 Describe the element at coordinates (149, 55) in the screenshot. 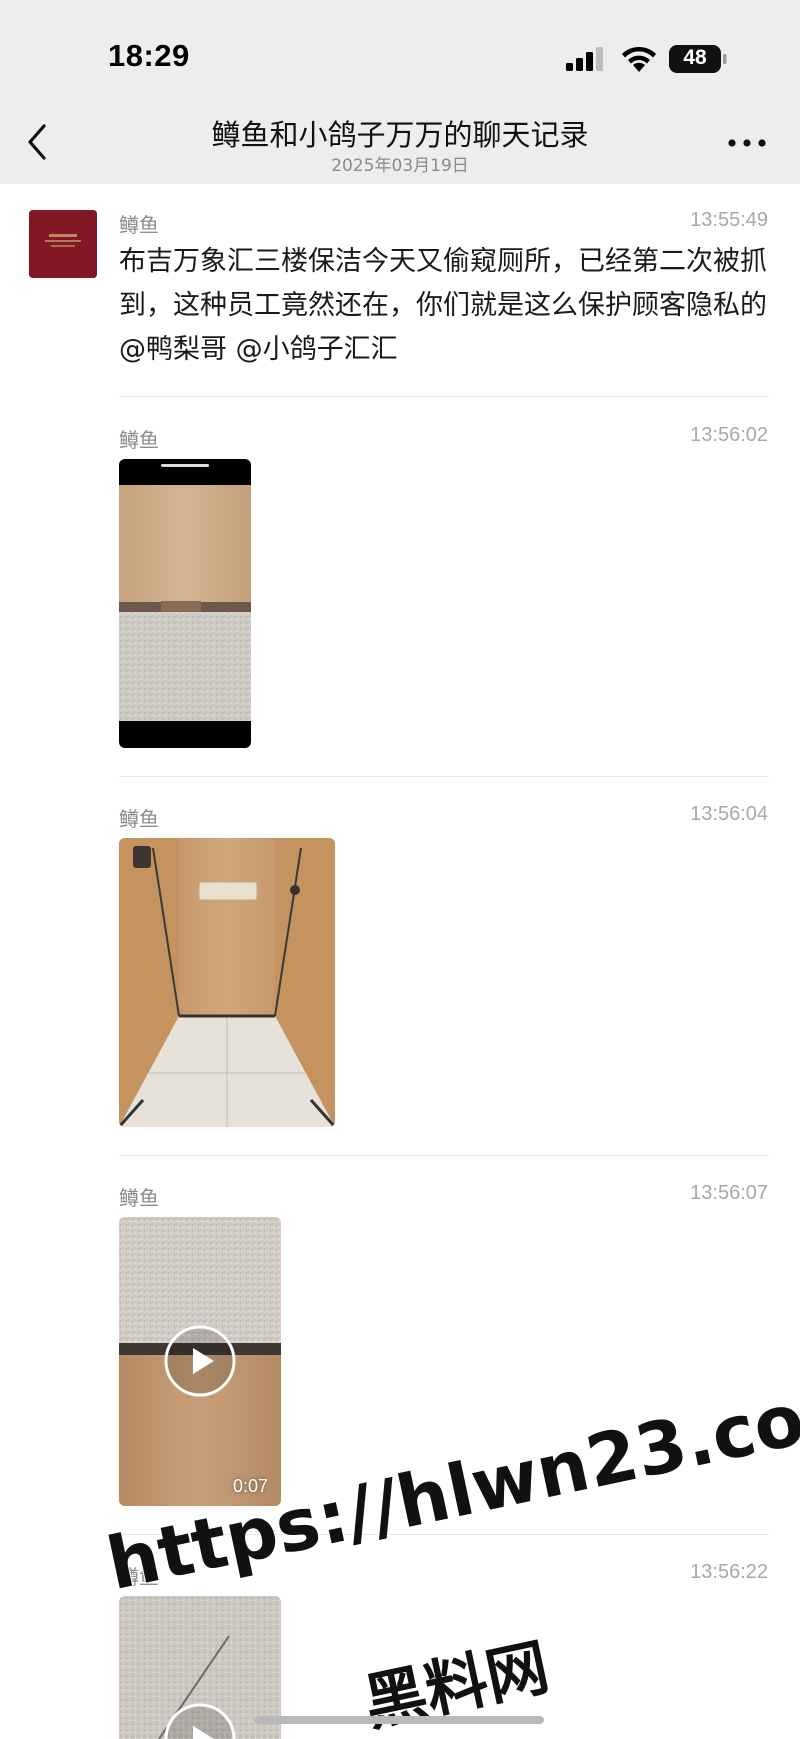

I see `status-time: 18:29` at that location.